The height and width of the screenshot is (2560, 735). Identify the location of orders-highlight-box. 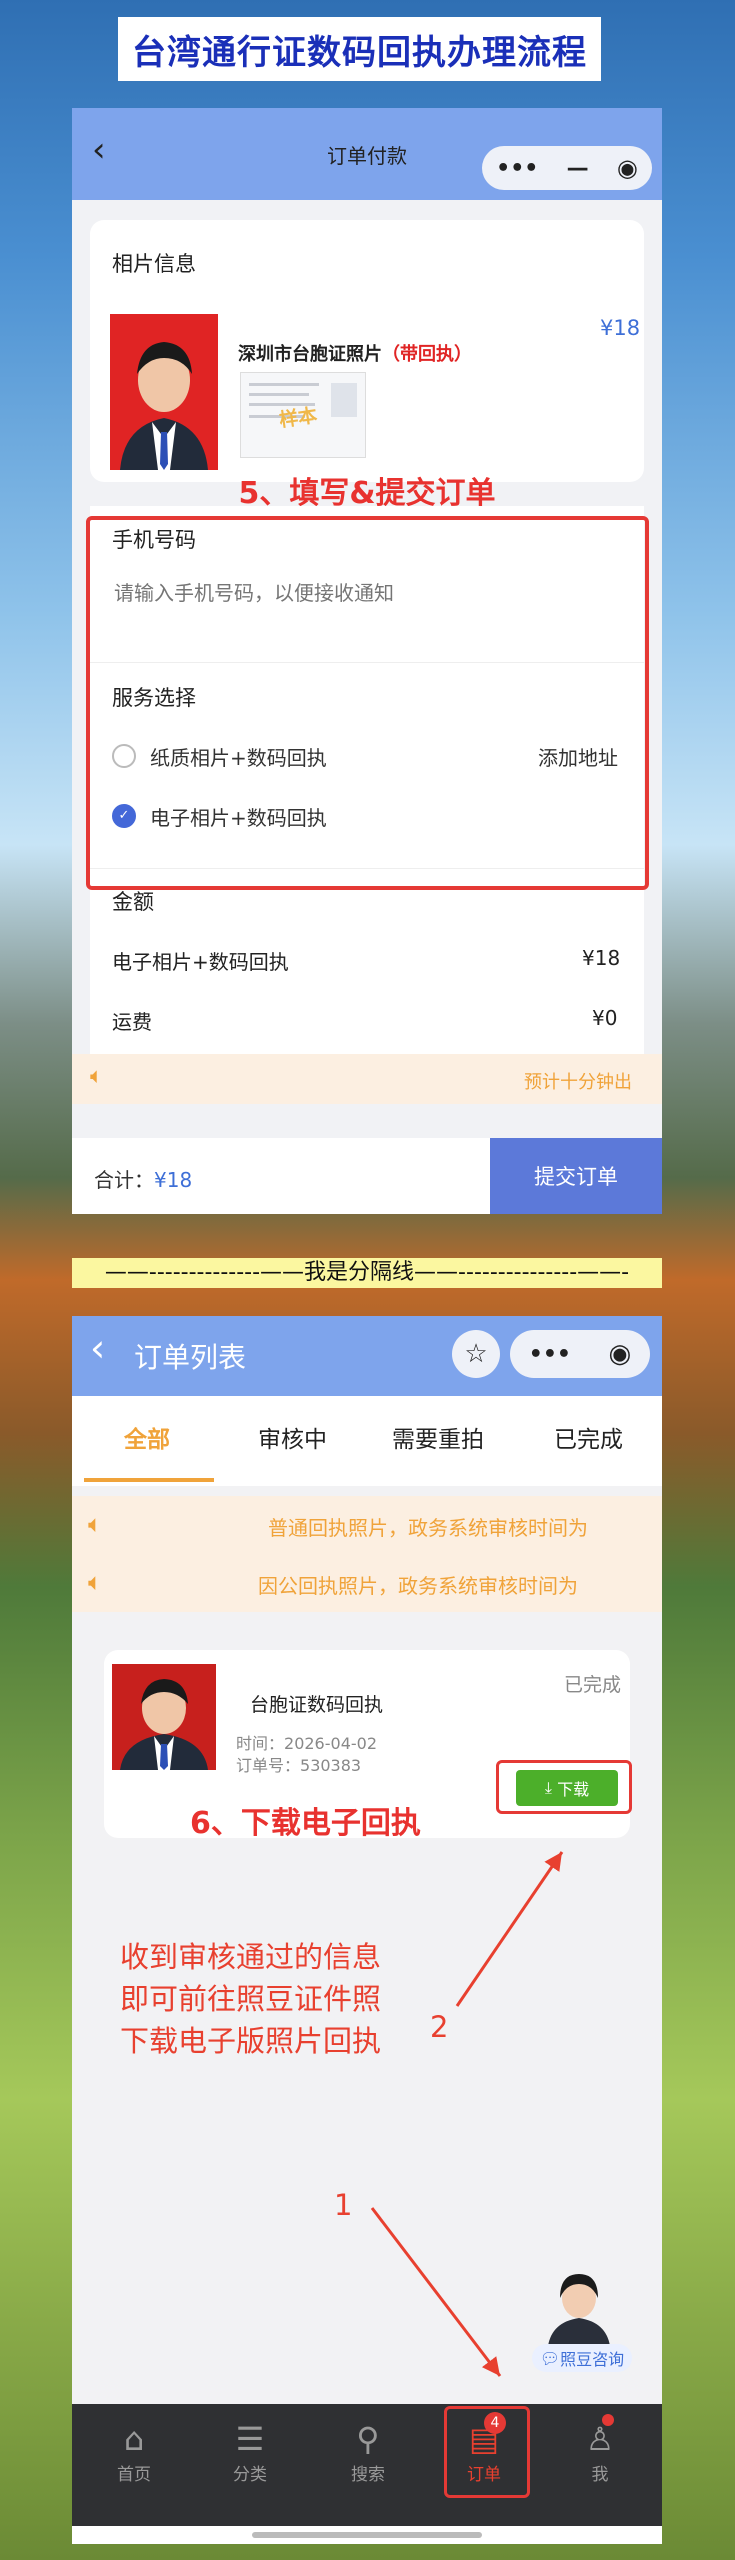
(487, 2452).